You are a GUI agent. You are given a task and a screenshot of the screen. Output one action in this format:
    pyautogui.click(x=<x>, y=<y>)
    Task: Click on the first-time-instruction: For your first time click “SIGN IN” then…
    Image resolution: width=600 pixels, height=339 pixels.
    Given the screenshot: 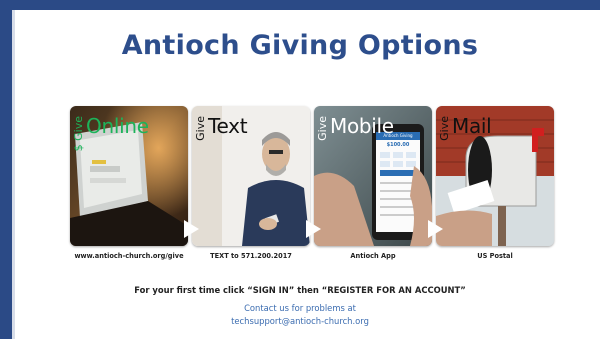 What is the action you would take?
    pyautogui.click(x=300, y=290)
    